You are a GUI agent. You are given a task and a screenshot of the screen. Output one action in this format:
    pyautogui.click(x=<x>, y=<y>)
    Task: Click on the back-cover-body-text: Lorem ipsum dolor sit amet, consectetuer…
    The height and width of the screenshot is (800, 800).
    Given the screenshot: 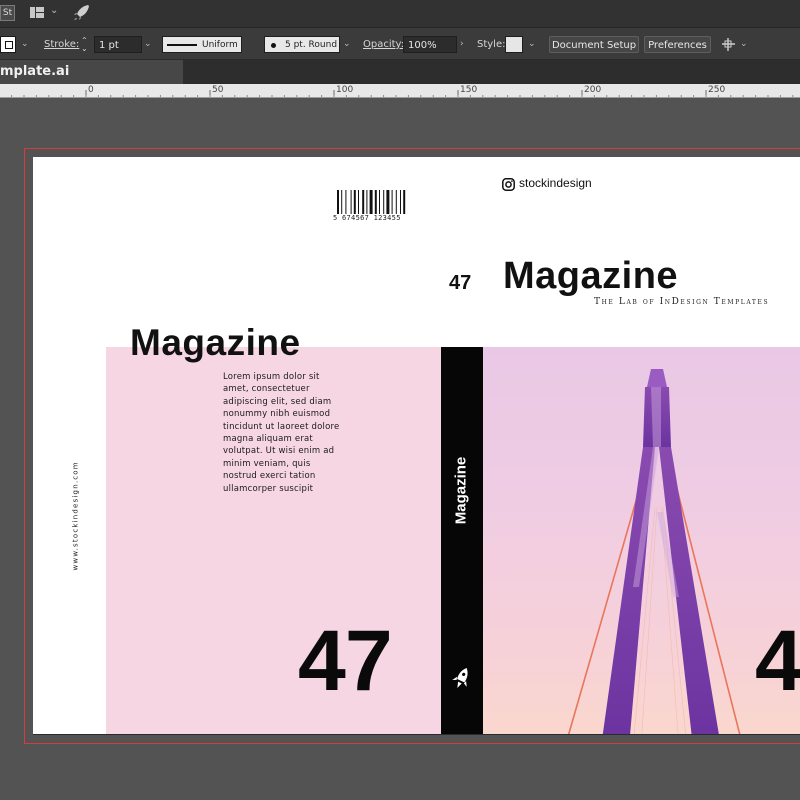 What is the action you would take?
    pyautogui.click(x=293, y=433)
    